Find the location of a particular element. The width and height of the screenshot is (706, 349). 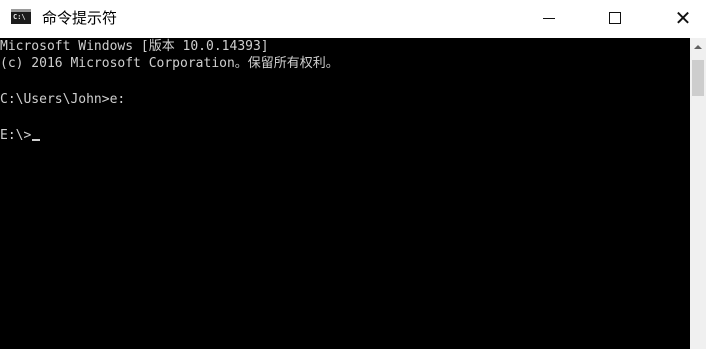

vertical-scrollbar is located at coordinates (698, 193).